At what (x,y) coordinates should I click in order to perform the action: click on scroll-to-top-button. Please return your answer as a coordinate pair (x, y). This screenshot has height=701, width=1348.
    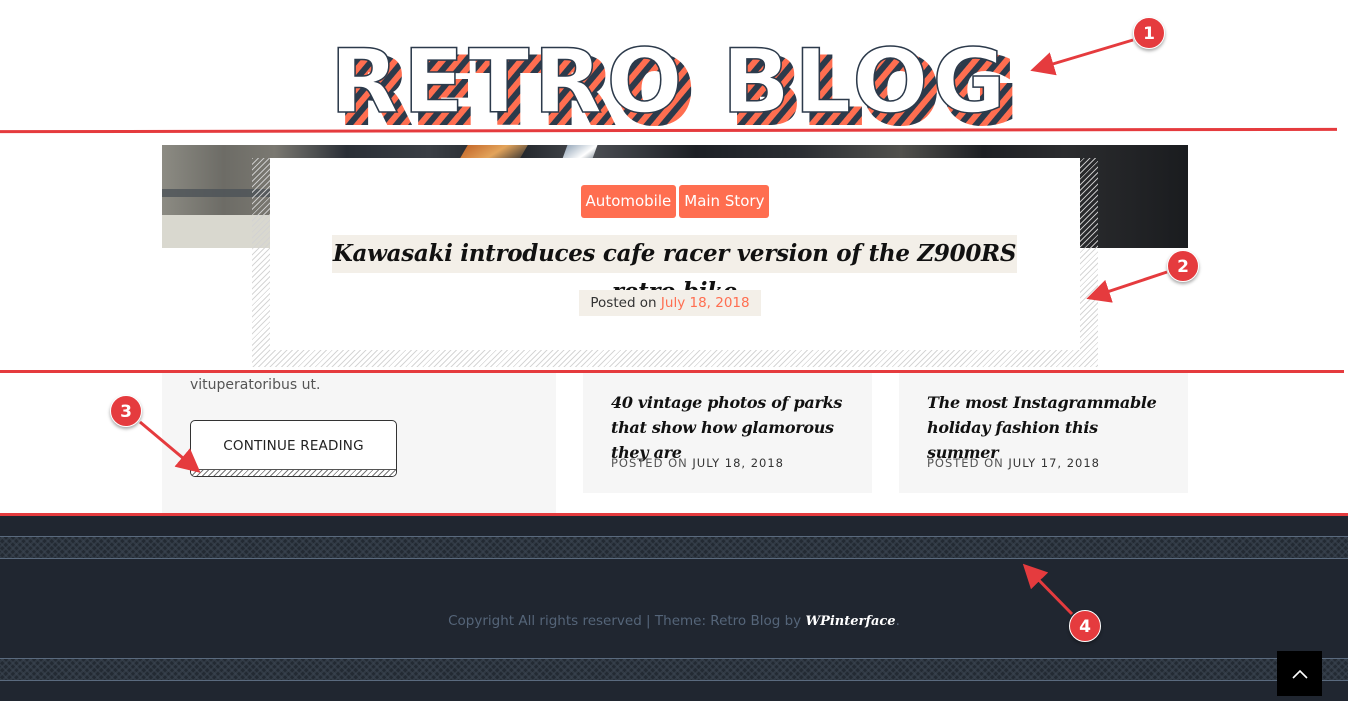
    Looking at the image, I should click on (1299, 673).